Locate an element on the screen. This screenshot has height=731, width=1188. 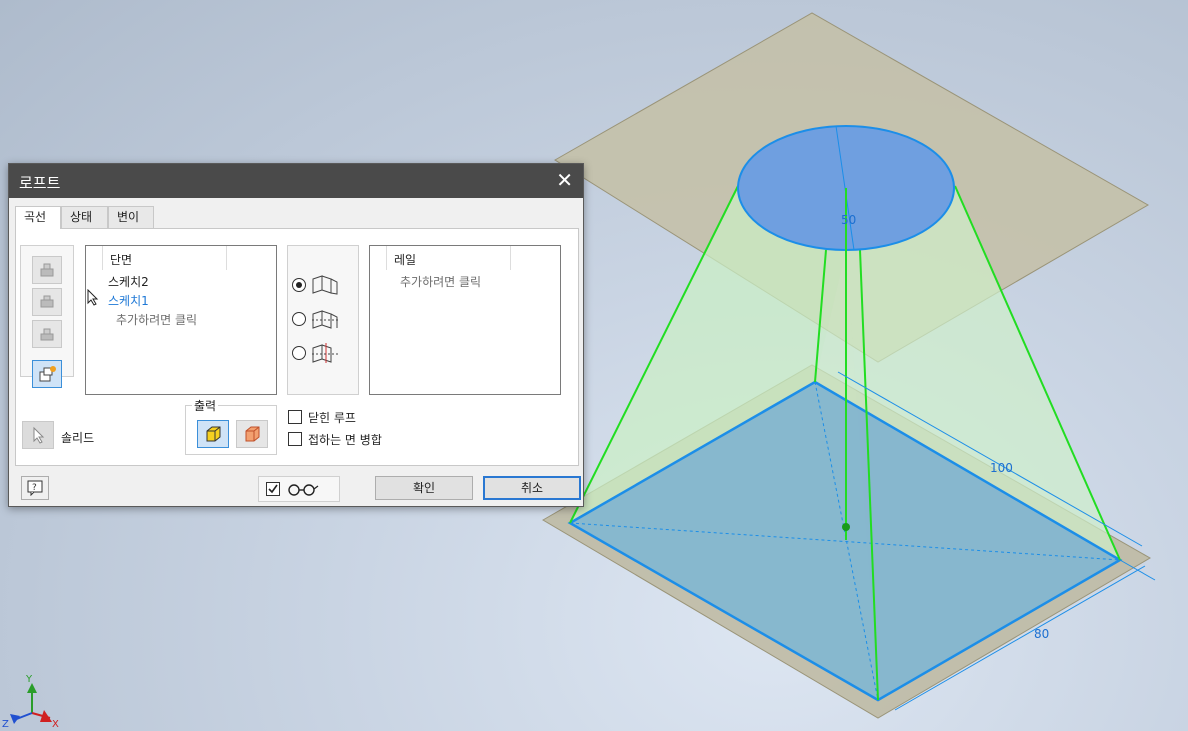
centerline-loft-icon is located at coordinates (325, 319).